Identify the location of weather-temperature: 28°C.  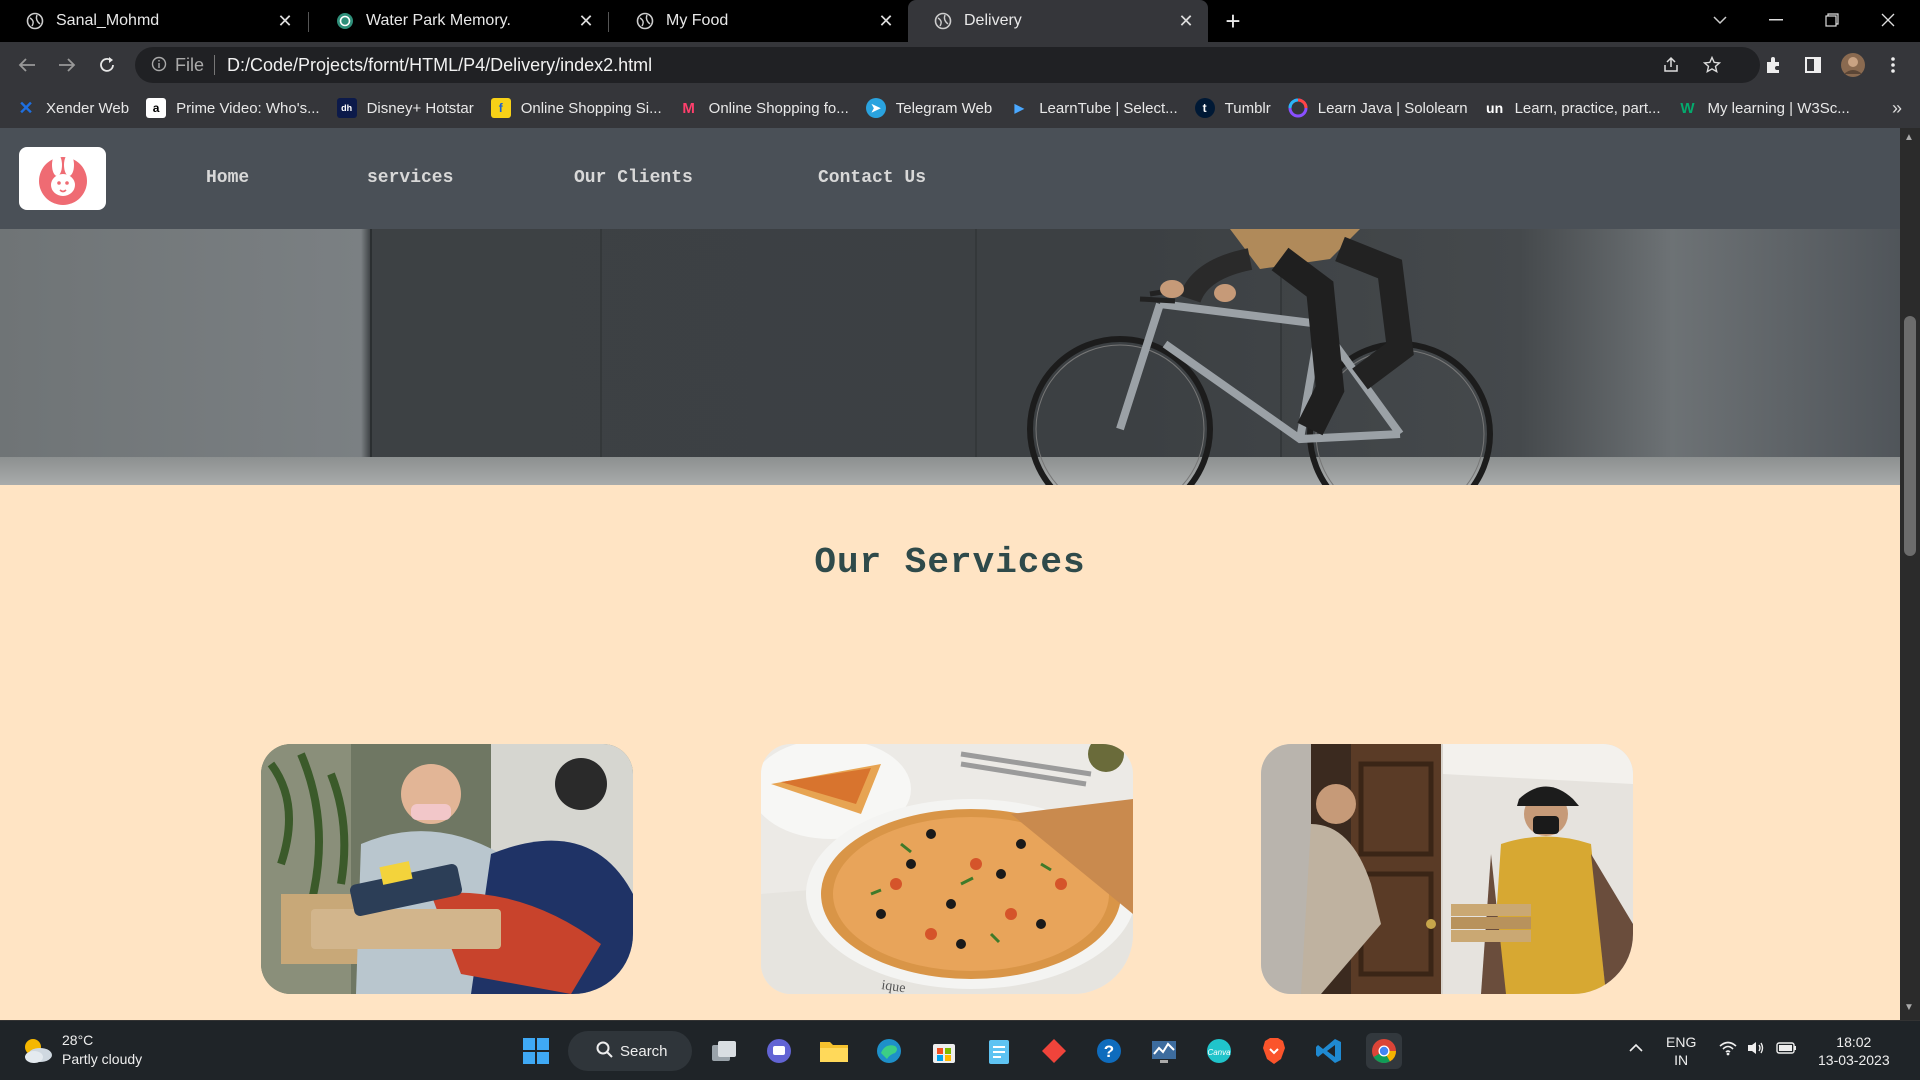
(78, 1040).